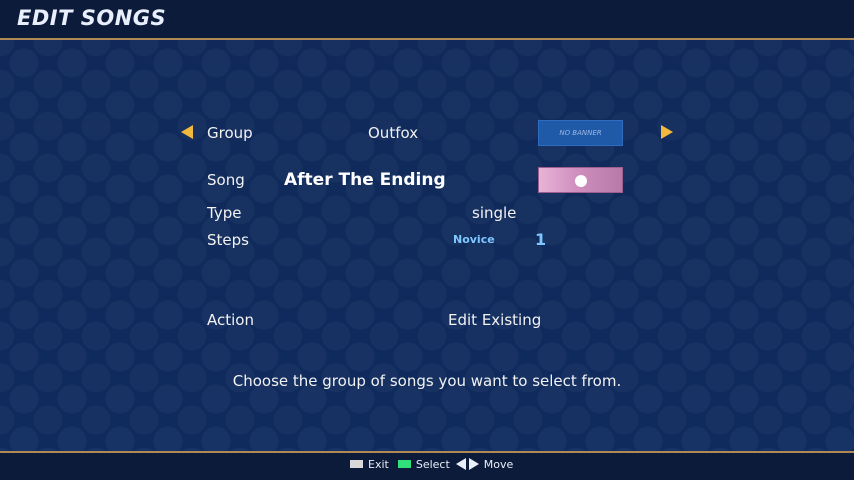 The height and width of the screenshot is (480, 854). Describe the element at coordinates (356, 464) in the screenshot. I see `exit-key-icon` at that location.